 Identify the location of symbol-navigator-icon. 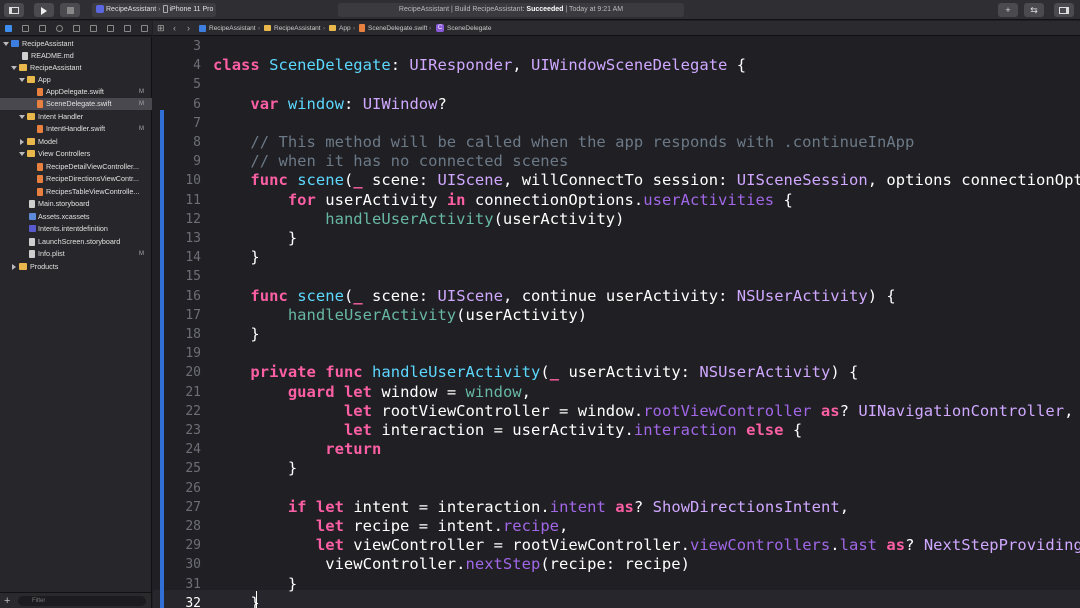
(42, 28).